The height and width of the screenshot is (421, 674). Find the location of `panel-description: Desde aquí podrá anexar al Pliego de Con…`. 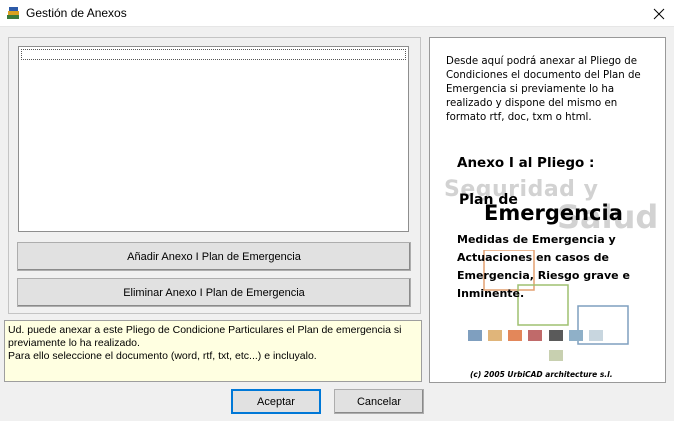

panel-description: Desde aquí podrá anexar al Pliego de Con… is located at coordinates (543, 89).